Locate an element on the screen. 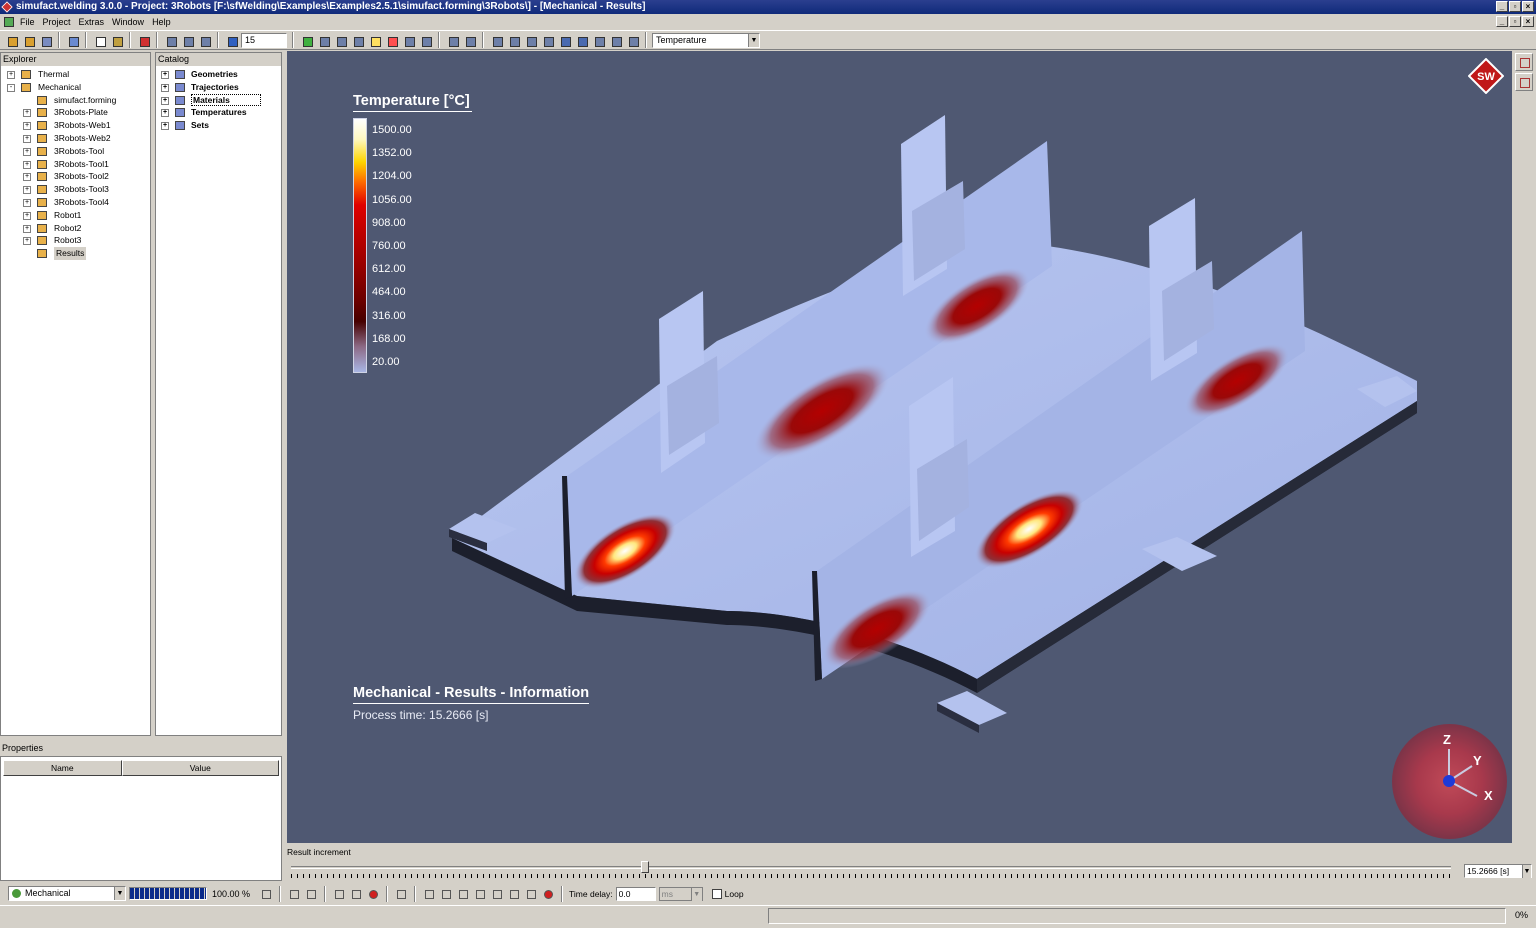 This screenshot has width=1536, height=928. orientation-axes: Z Y X is located at coordinates (1449, 781).